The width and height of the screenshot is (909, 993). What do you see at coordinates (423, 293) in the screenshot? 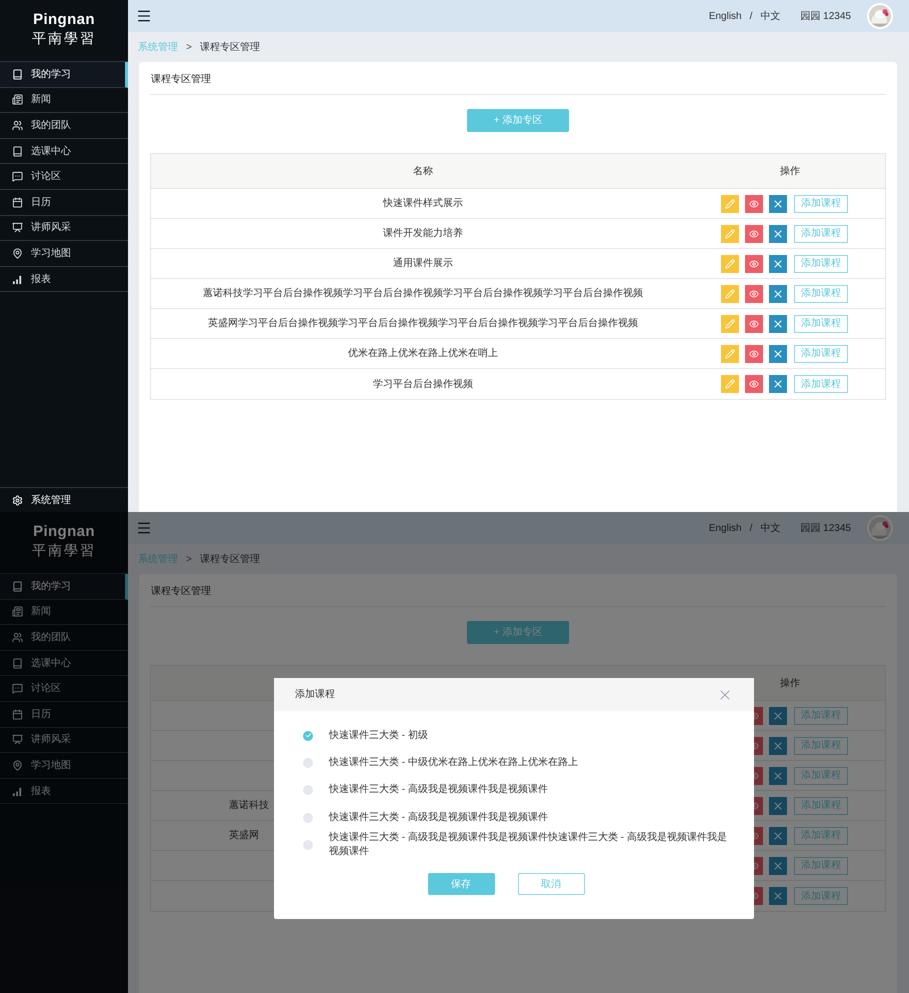
I see `table-cell-text: 蕙诺科技学习平台后台操作视频学习平台后台操作视频学习平台后台操作视频学习平台后台操作视频` at bounding box center [423, 293].